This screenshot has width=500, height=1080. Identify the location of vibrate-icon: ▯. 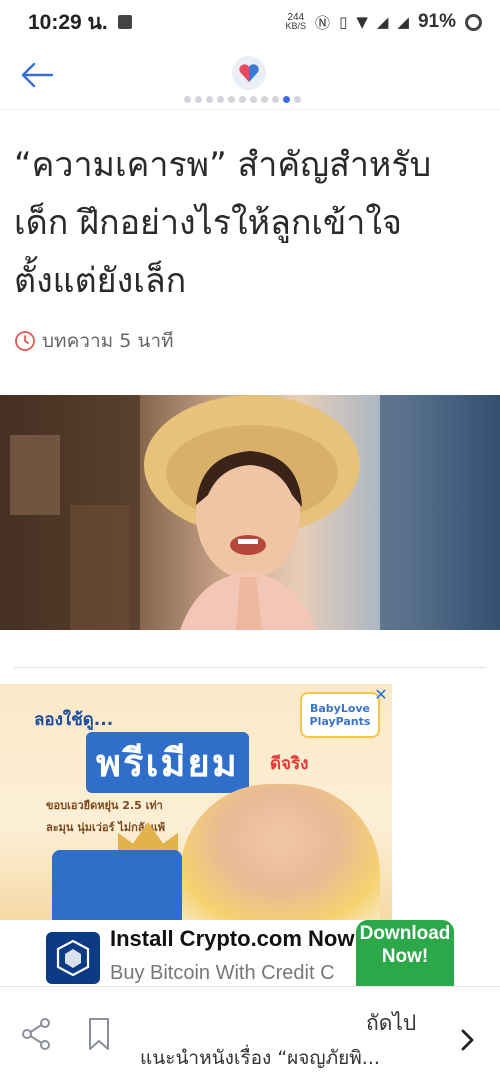
(343, 22).